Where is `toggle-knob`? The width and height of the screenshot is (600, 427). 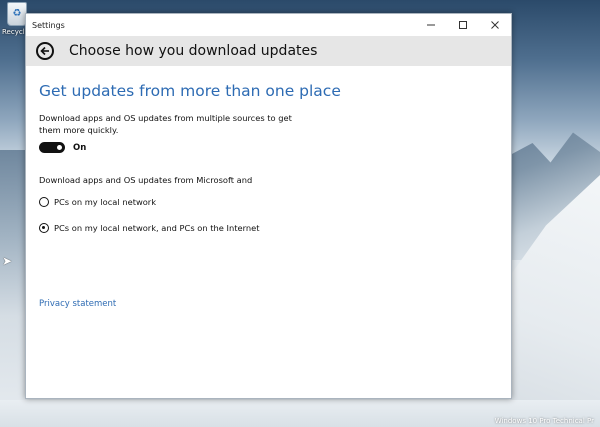 toggle-knob is located at coordinates (59, 147).